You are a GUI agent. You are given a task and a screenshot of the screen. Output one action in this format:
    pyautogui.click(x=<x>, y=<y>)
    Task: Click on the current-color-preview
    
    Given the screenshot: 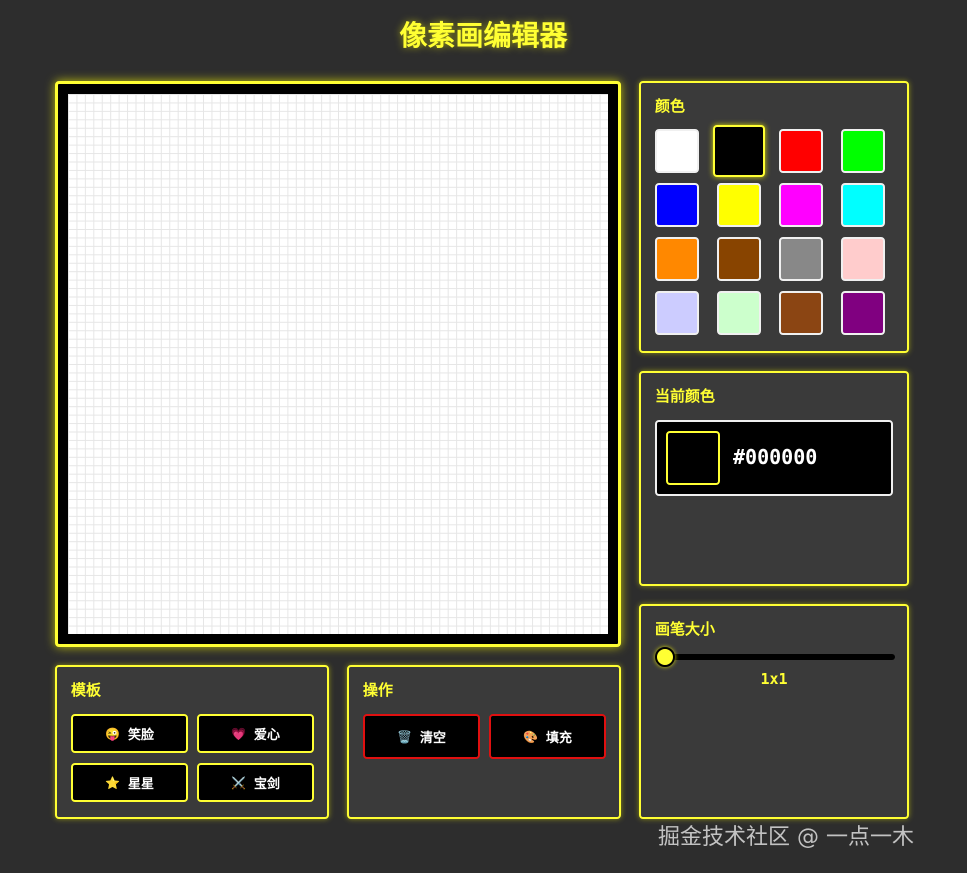 What is the action you would take?
    pyautogui.click(x=693, y=458)
    